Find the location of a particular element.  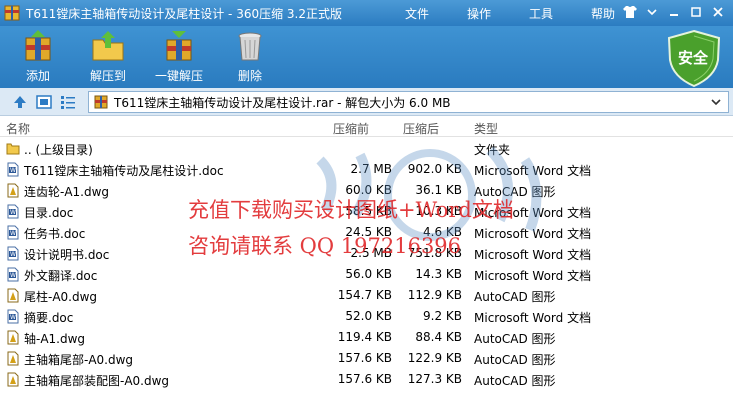

file-row: W 摘要.doc 52.0 KB 9.2 KB Microsoft Word 文档 is located at coordinates (366, 316).